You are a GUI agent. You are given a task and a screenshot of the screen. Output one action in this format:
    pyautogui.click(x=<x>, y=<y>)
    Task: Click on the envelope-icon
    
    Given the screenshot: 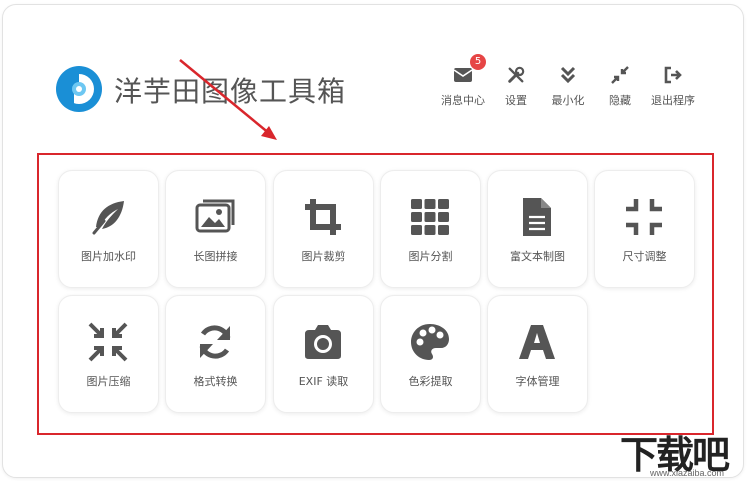 What is the action you would take?
    pyautogui.click(x=463, y=75)
    